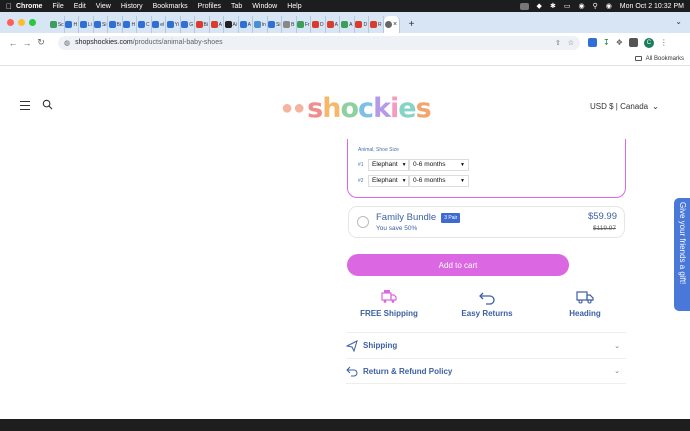  What do you see at coordinates (363, 222) in the screenshot?
I see `bundle-radio` at bounding box center [363, 222].